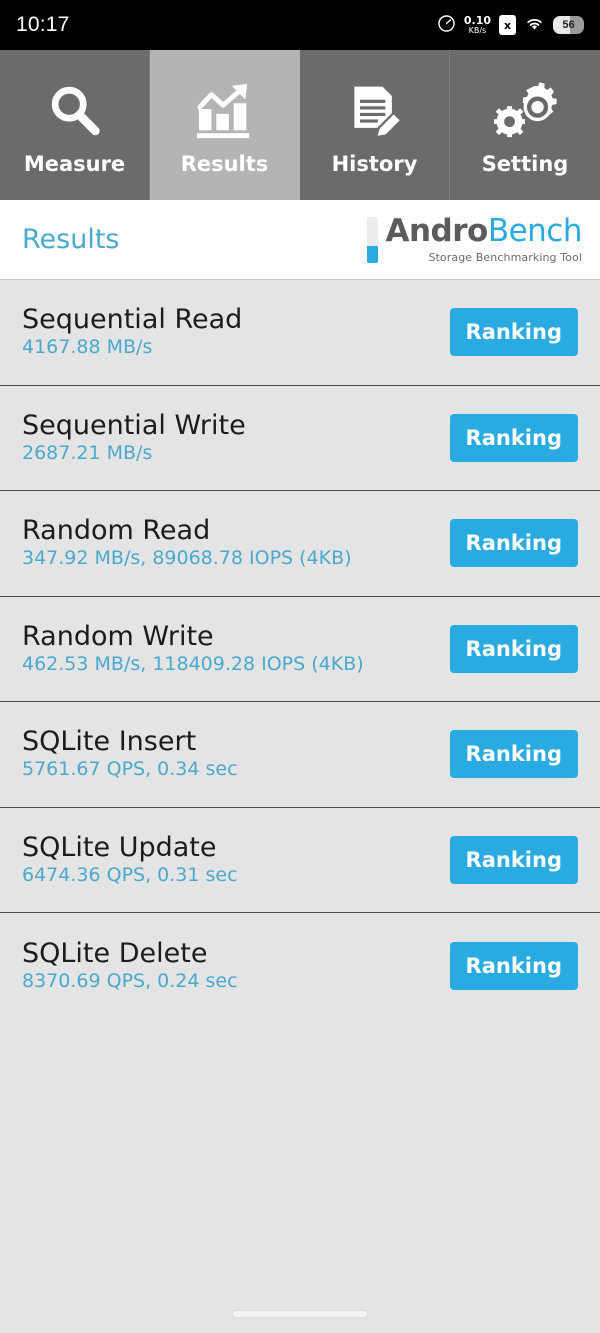  Describe the element at coordinates (373, 254) in the screenshot. I see `storage-level-bar-fill` at that location.